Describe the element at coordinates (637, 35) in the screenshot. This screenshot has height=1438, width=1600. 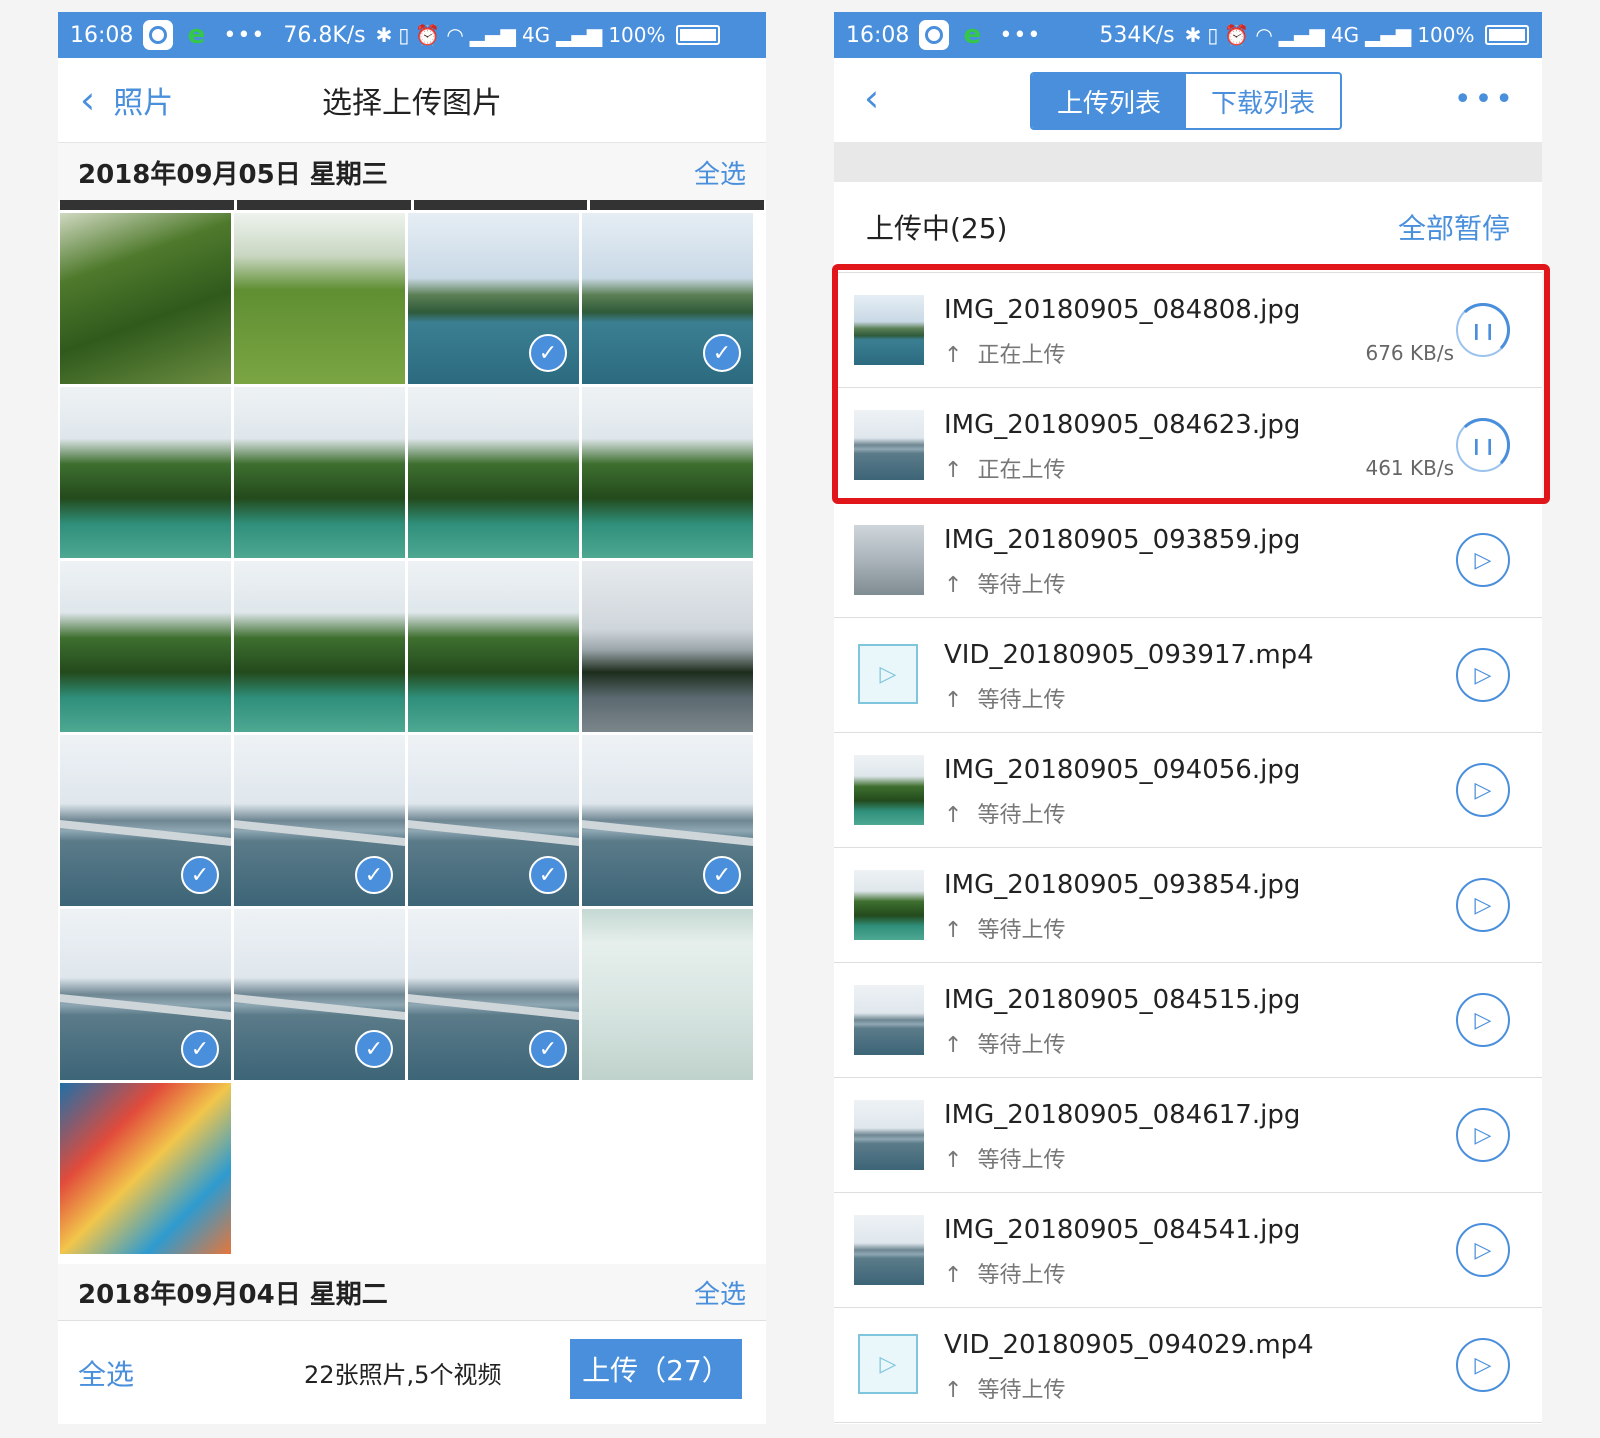
I see `battery-percent: 100%` at that location.